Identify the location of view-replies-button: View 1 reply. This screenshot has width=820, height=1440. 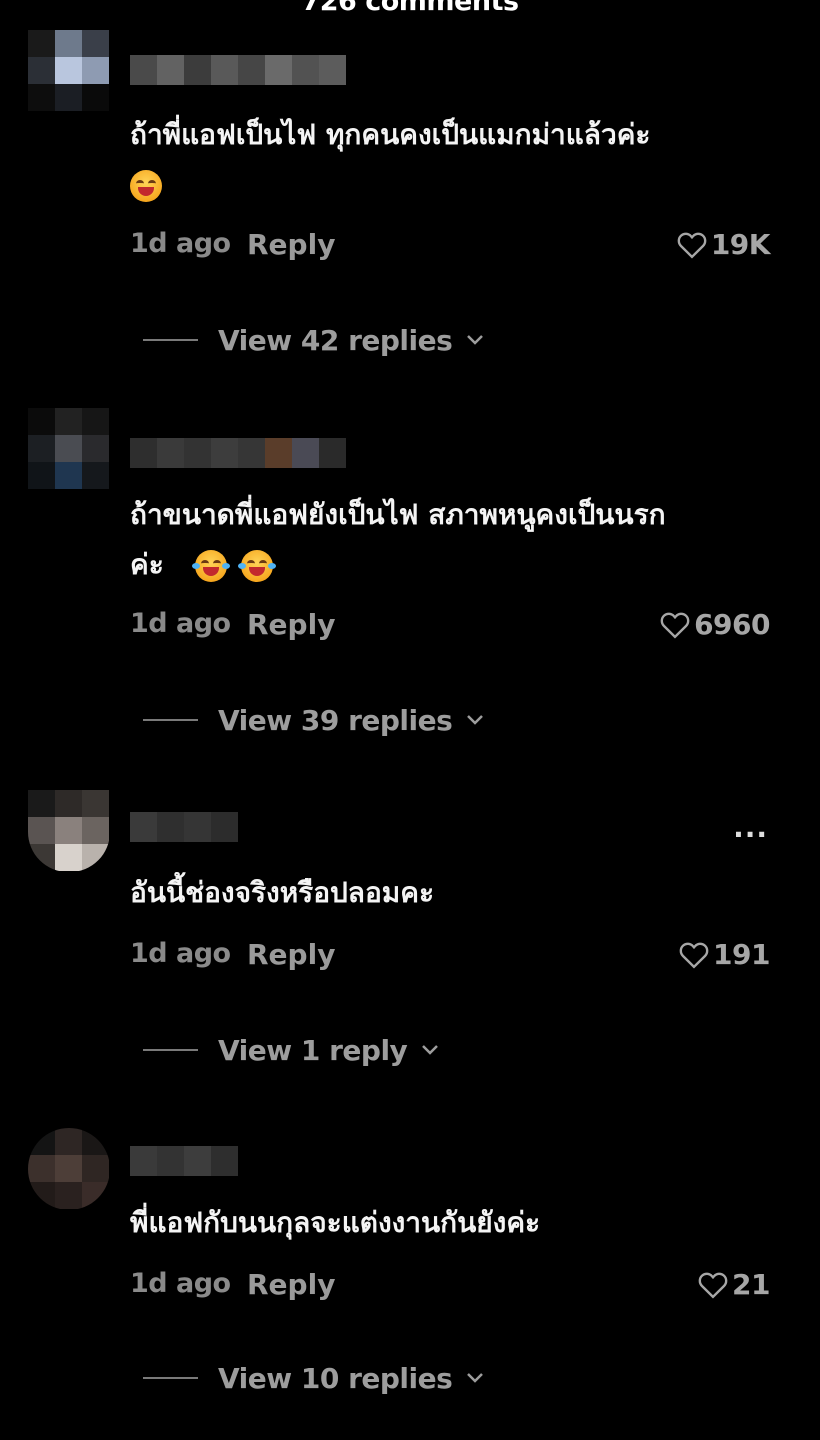
(292, 1050).